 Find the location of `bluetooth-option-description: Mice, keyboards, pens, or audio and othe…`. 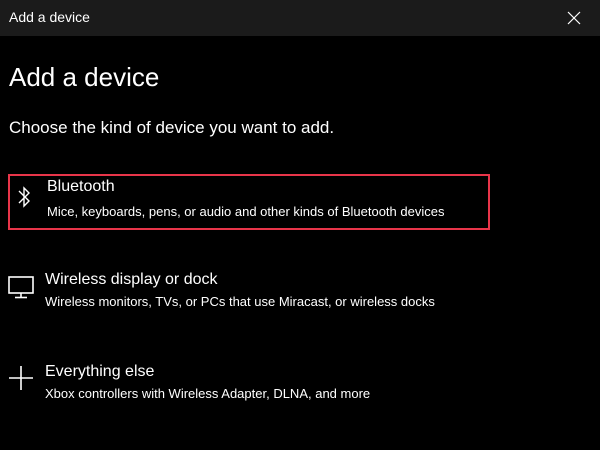

bluetooth-option-description: Mice, keyboards, pens, or audio and othe… is located at coordinates (246, 211).